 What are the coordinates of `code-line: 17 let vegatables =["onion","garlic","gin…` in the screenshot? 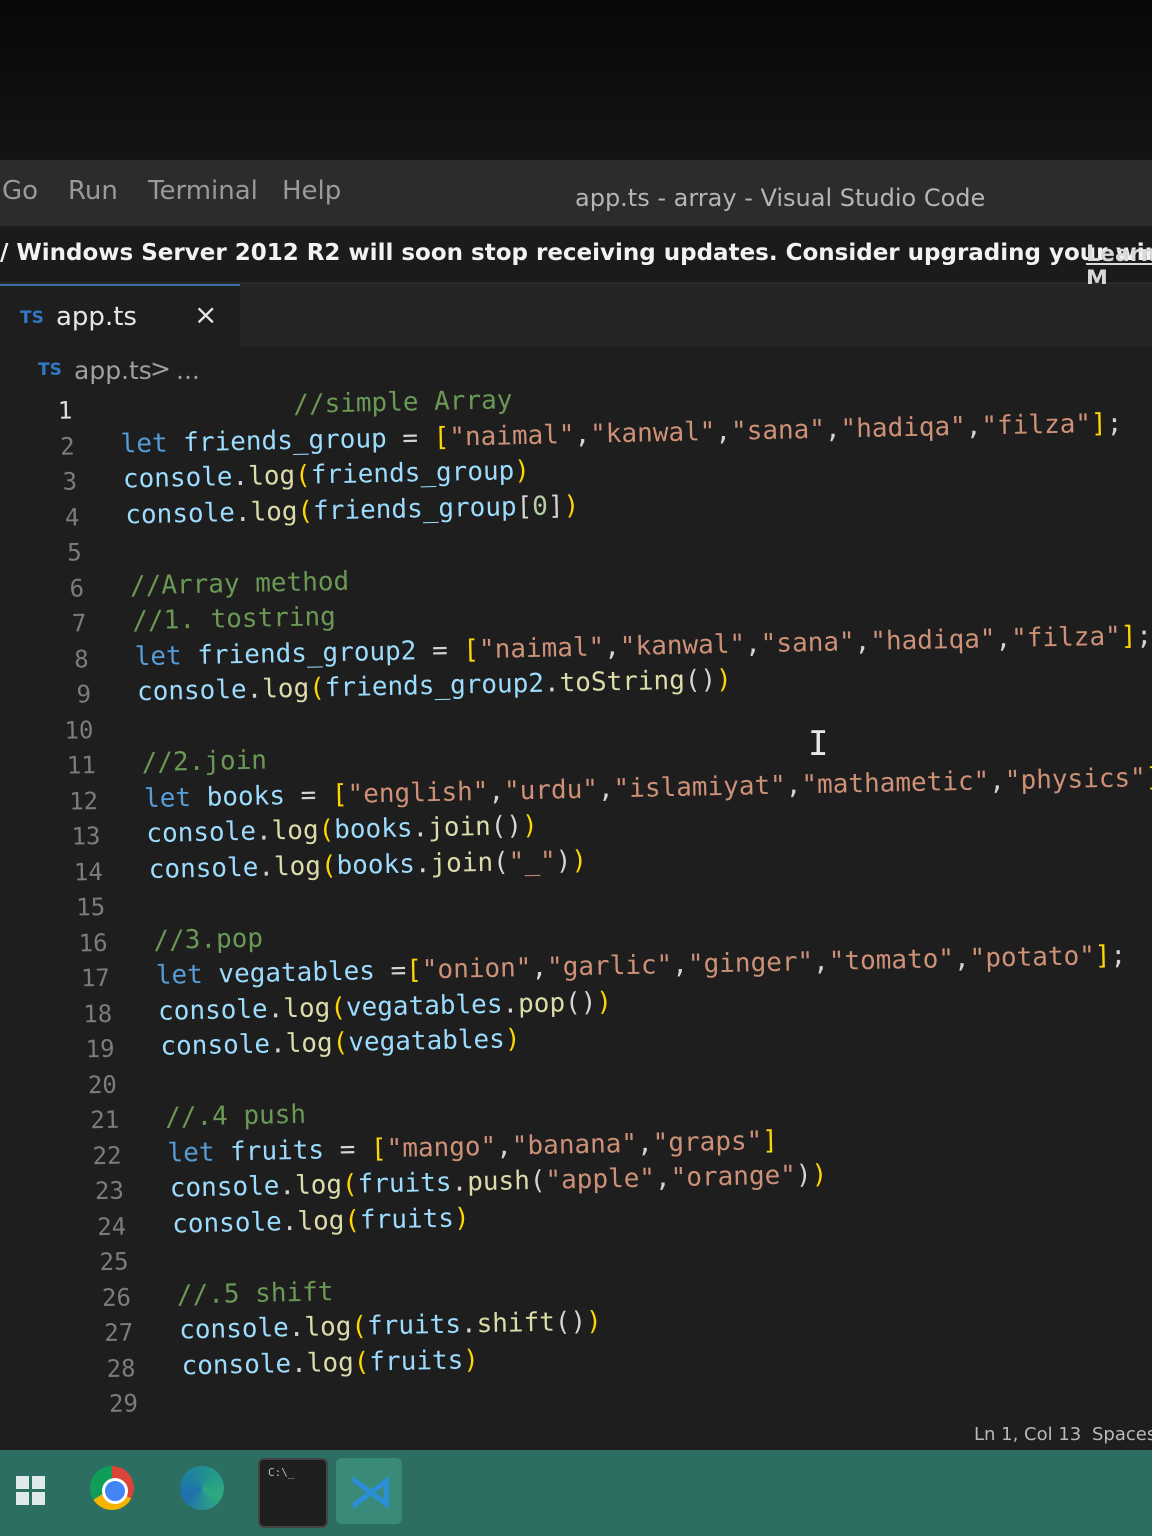 It's located at (593, 969).